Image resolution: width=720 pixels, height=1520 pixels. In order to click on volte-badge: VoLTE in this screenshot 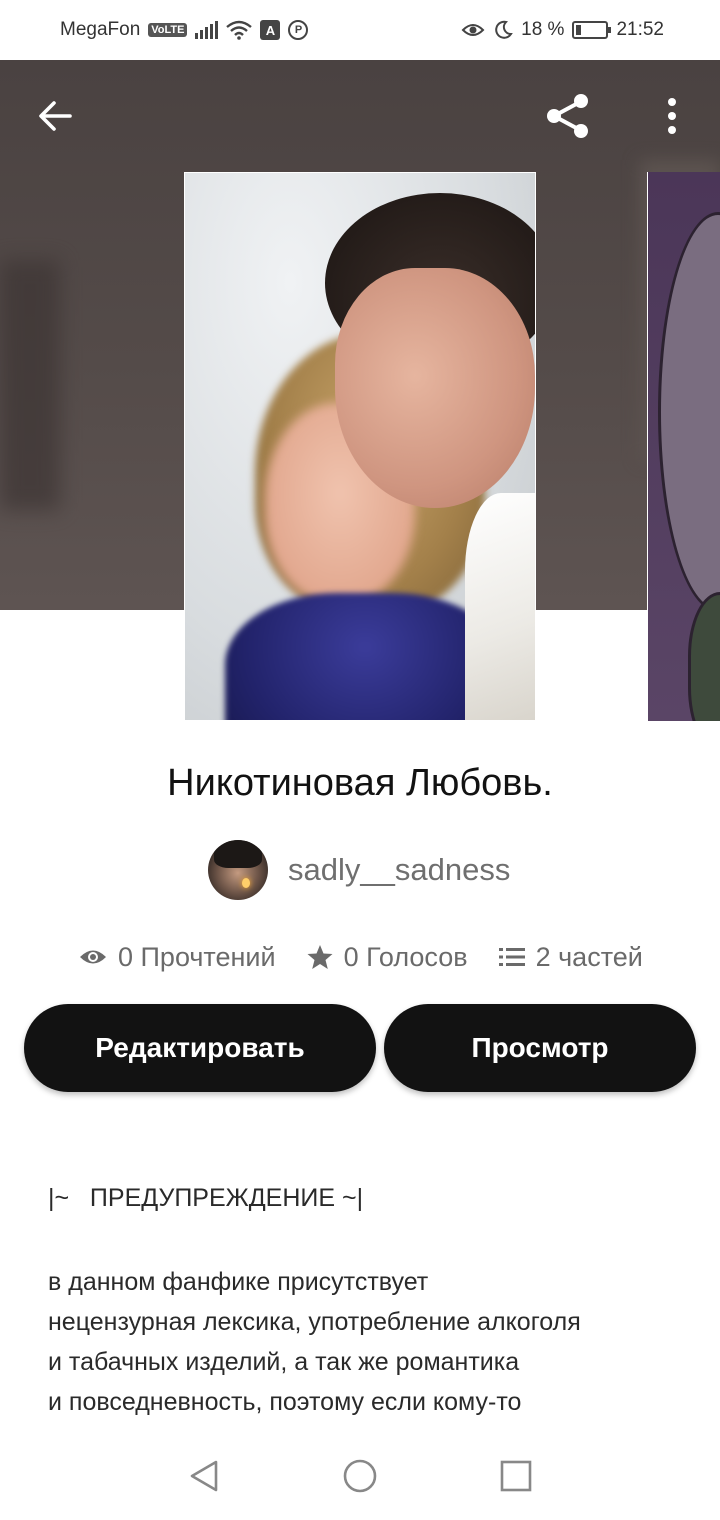, I will do `click(168, 30)`.